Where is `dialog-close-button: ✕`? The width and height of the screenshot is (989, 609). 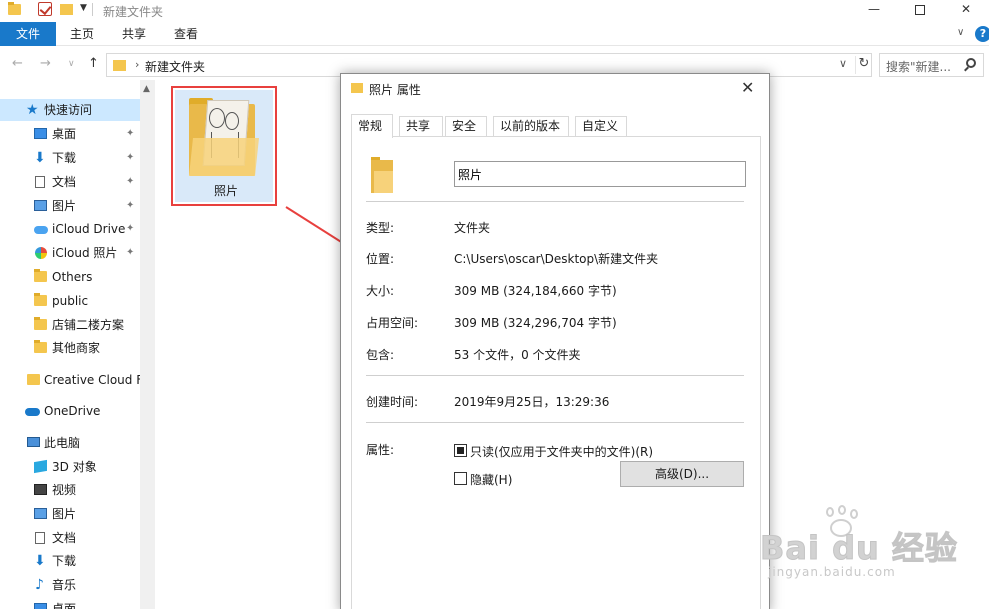
dialog-close-button: ✕ is located at coordinates (747, 87).